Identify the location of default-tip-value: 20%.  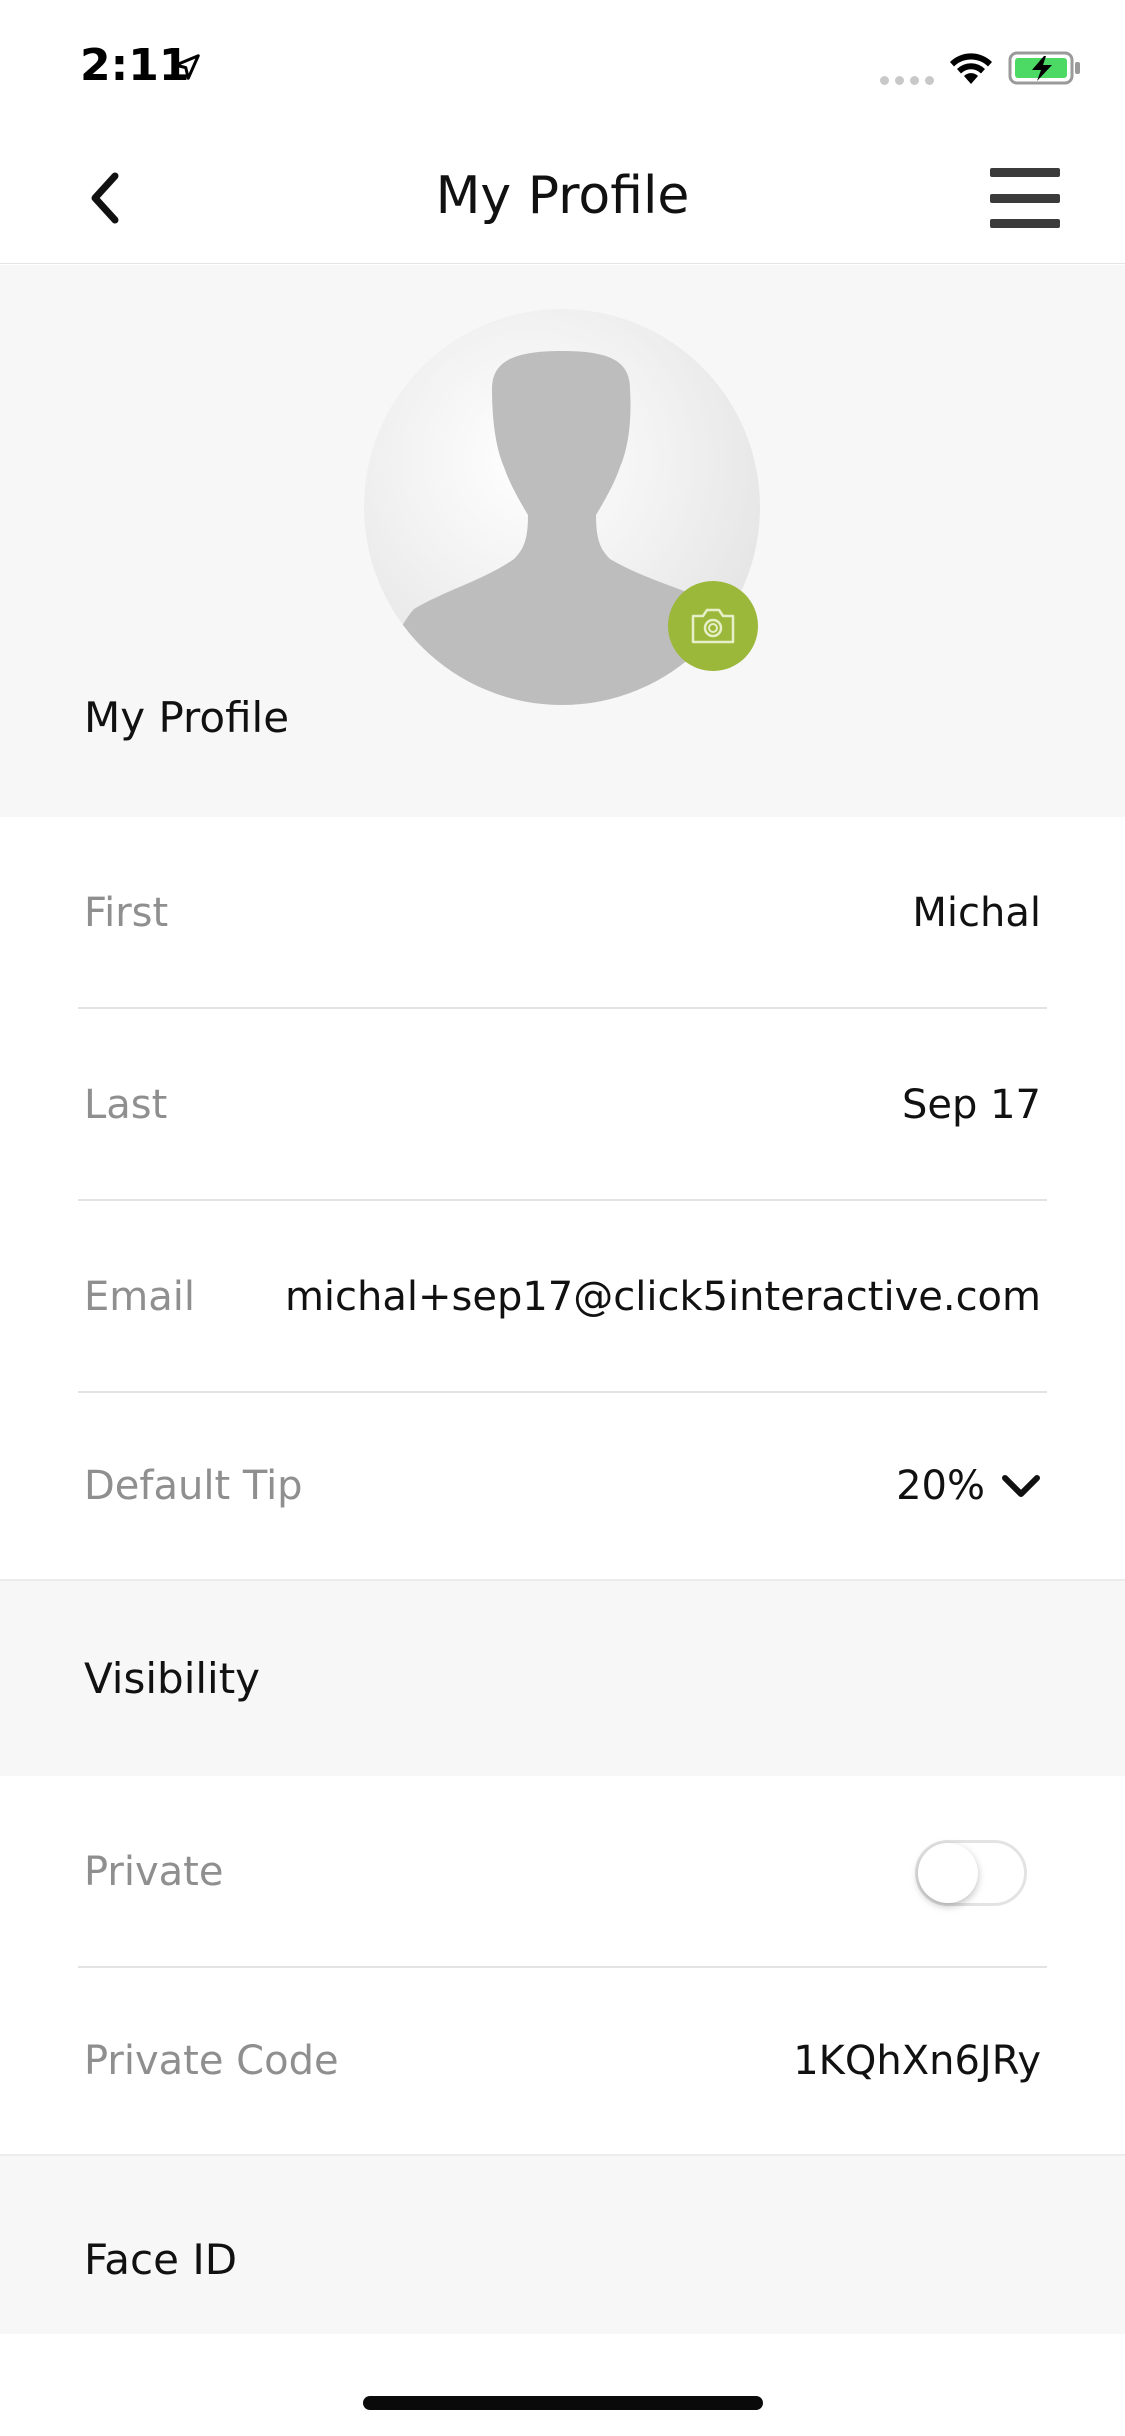
(940, 1486).